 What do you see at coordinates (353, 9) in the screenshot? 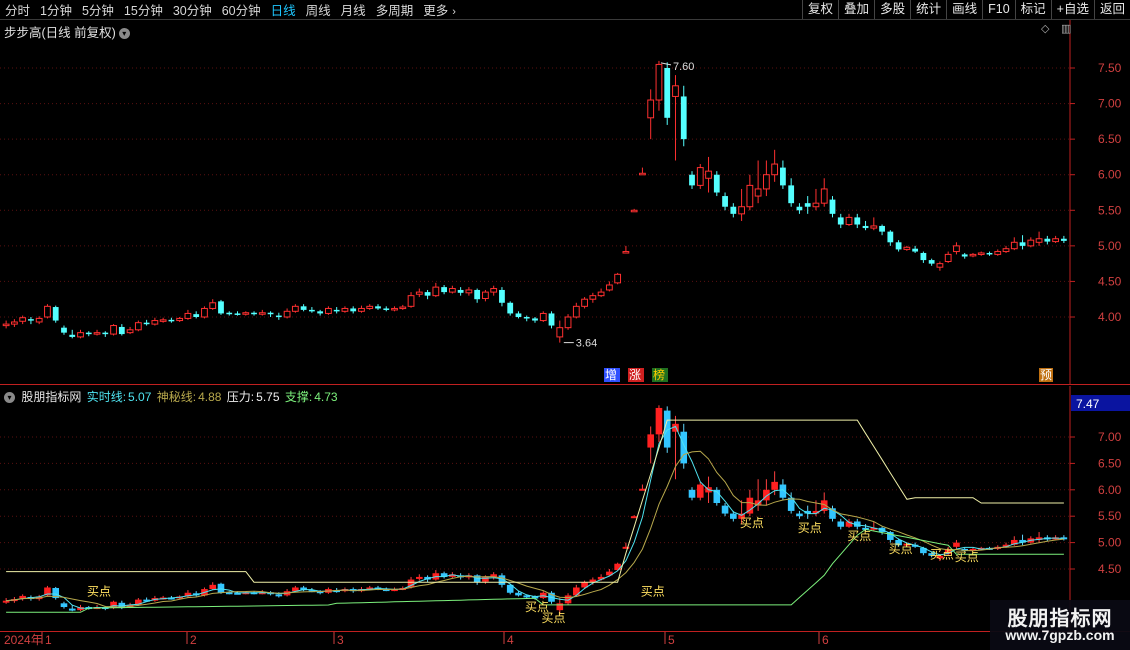
I see `period-tab-8: 月线` at bounding box center [353, 9].